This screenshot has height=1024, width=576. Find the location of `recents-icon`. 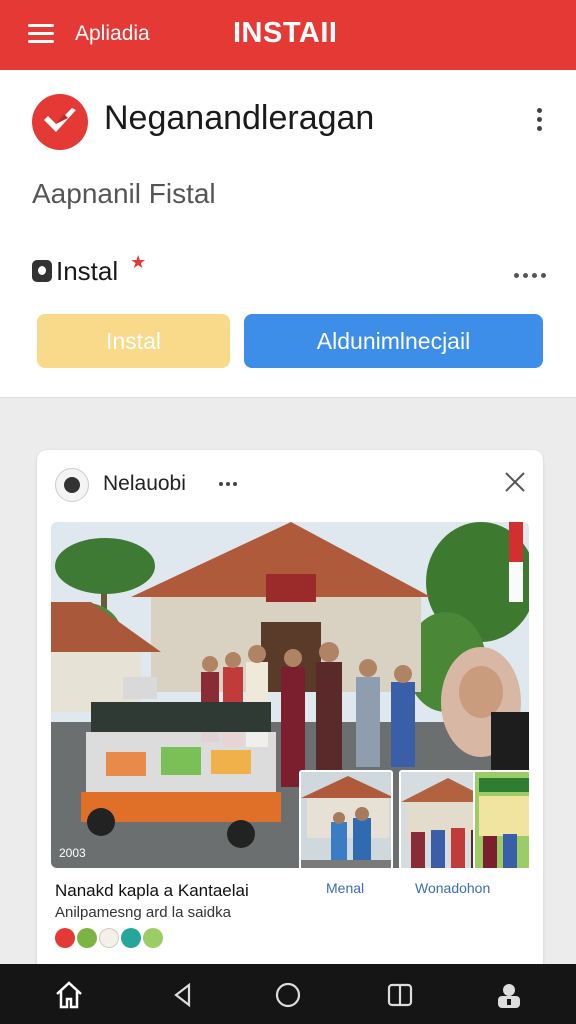

recents-icon is located at coordinates (400, 995).